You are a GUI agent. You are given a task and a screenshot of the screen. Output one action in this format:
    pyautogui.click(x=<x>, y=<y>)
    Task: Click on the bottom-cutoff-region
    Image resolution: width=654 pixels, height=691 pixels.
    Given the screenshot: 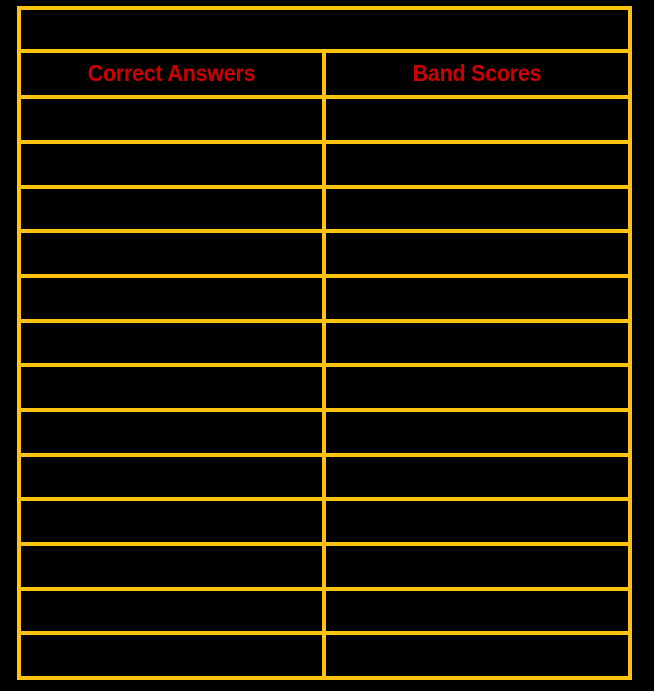 What is the action you would take?
    pyautogui.click(x=322, y=688)
    